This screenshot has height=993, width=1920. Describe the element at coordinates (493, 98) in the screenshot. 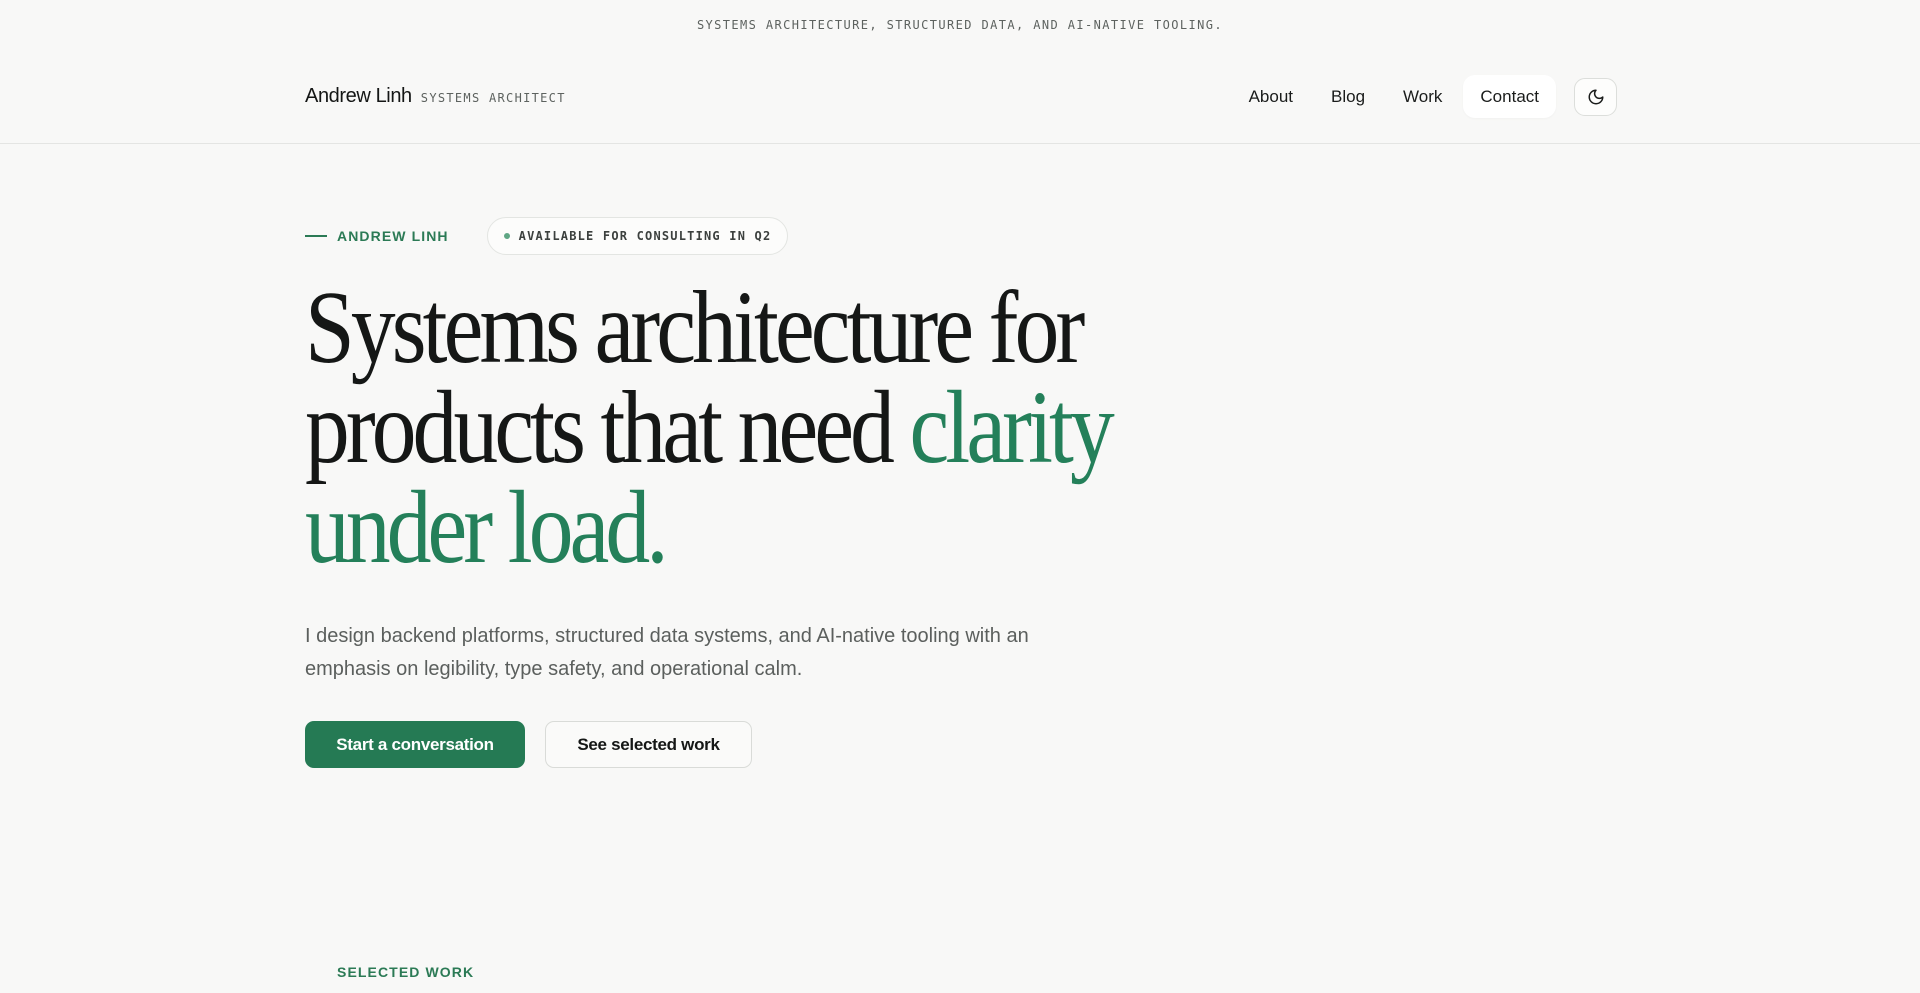

I see `brand-tagline: SYSTEMS ARCHITECT` at that location.